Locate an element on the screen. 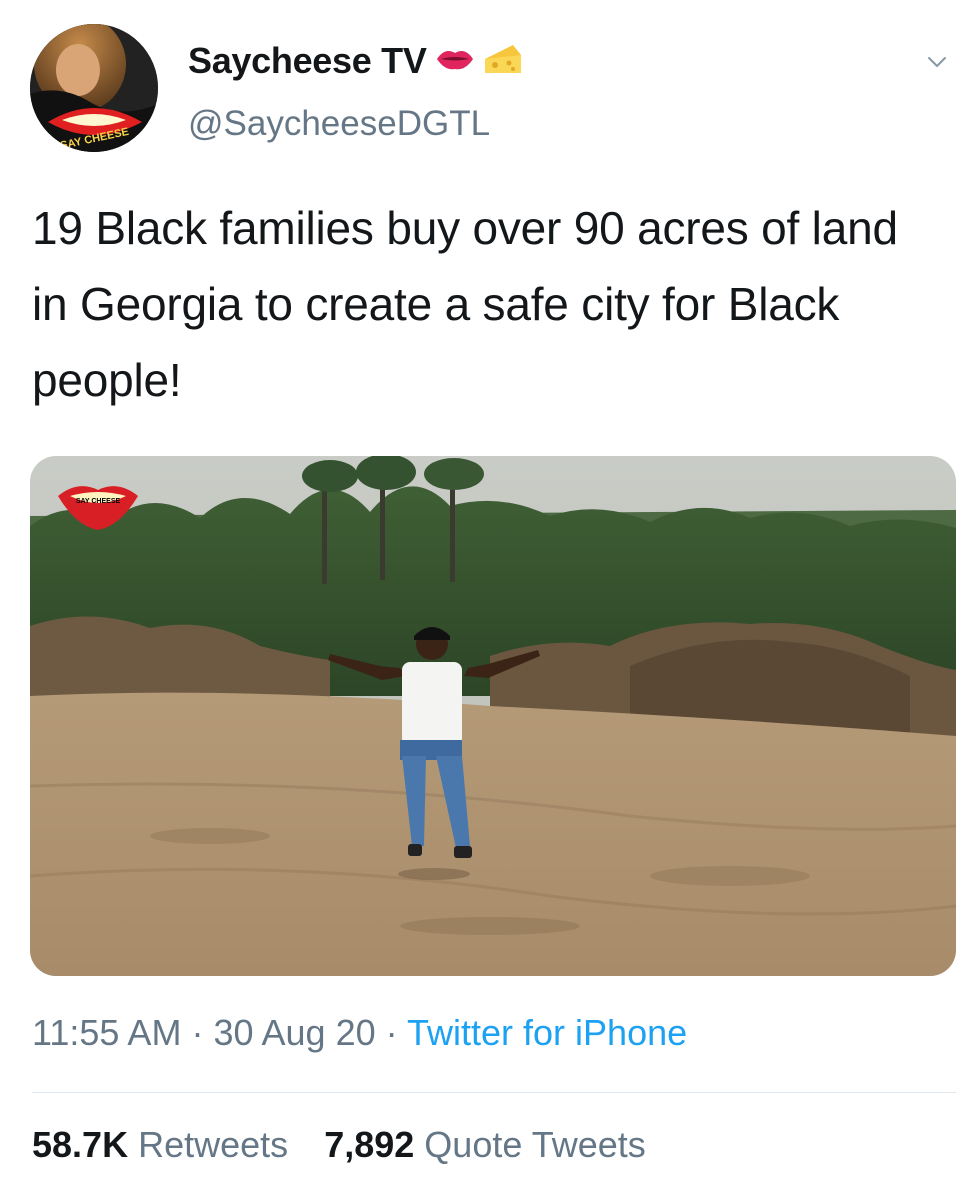 The height and width of the screenshot is (1191, 967). retweets-count: 58.7K is located at coordinates (80, 1144).